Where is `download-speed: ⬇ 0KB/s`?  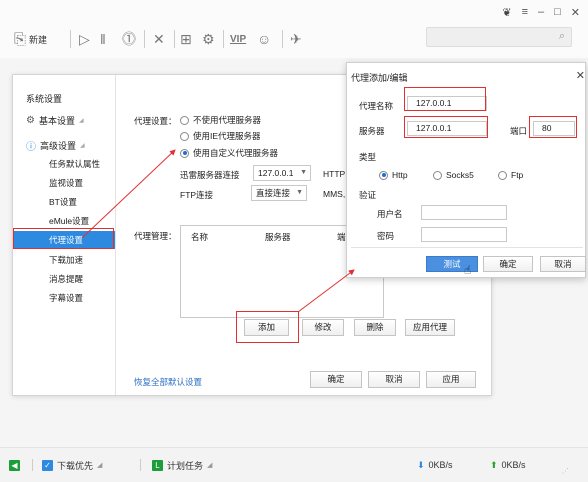 download-speed: ⬇ 0KB/s is located at coordinates (435, 465).